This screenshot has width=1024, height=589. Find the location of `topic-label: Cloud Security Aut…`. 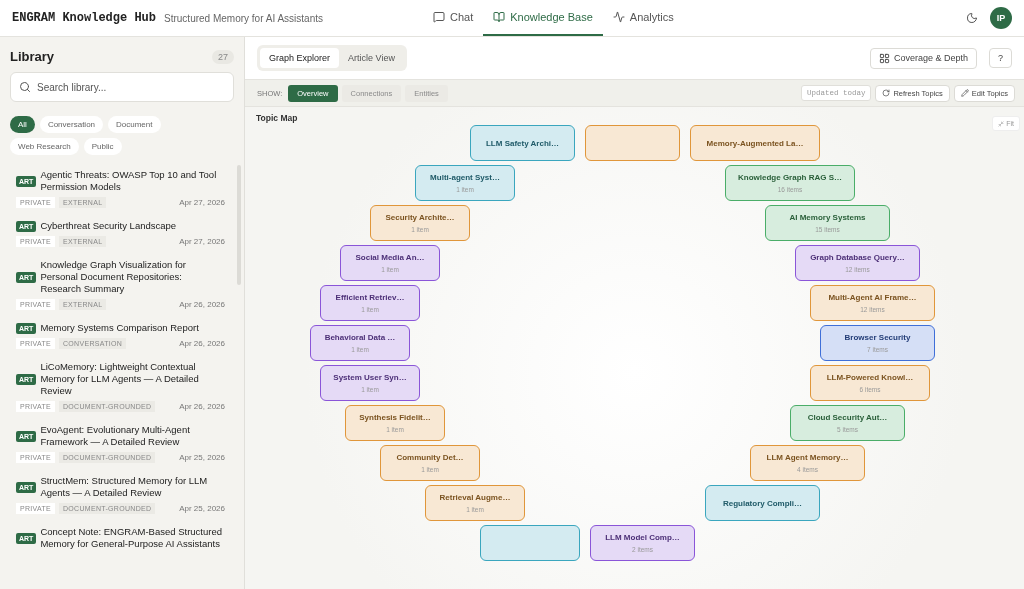

topic-label: Cloud Security Aut… is located at coordinates (847, 417).